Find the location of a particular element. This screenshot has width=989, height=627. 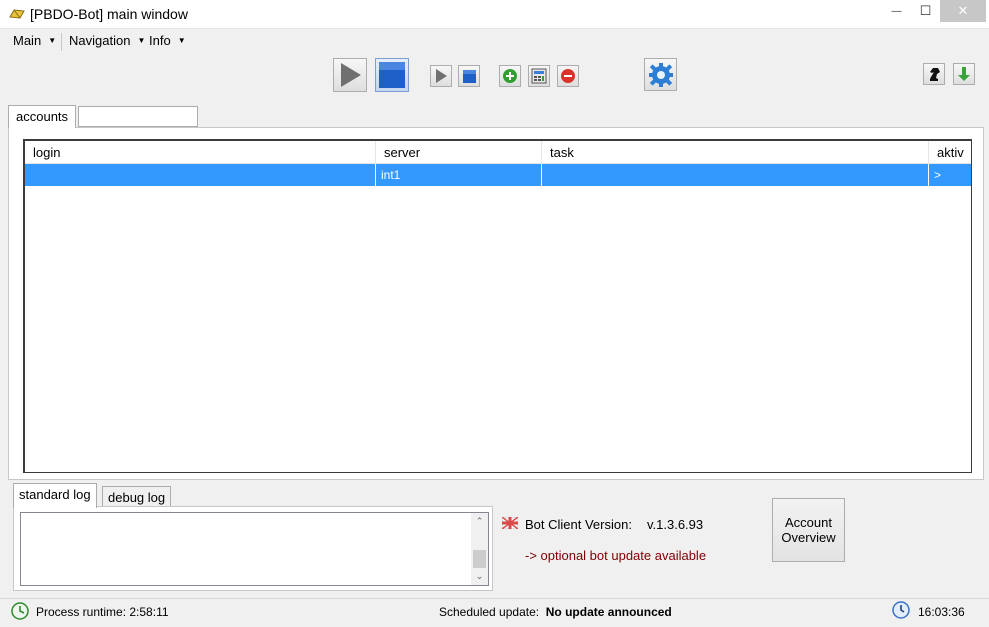

settings-button is located at coordinates (660, 74).